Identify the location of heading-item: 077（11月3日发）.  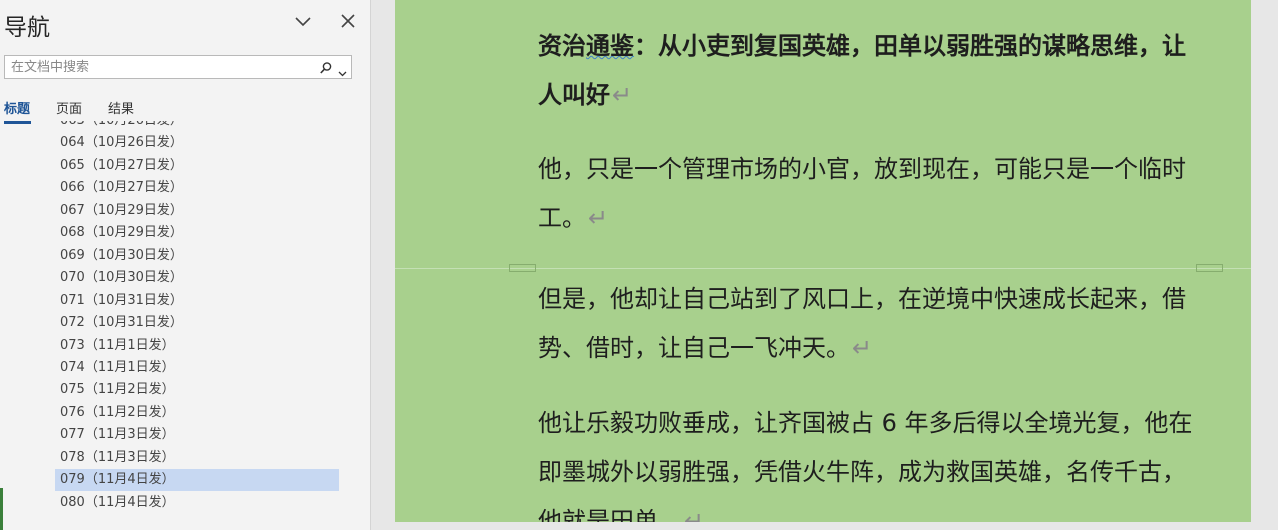
(197, 435).